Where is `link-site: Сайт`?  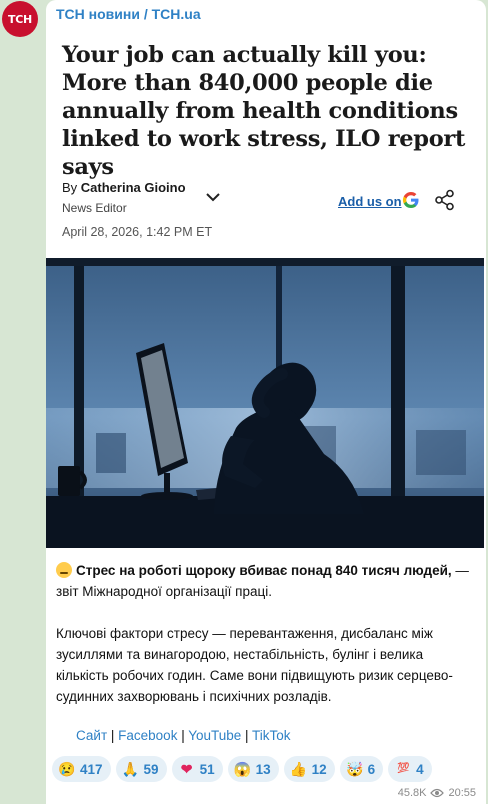
link-site: Сайт is located at coordinates (91, 735).